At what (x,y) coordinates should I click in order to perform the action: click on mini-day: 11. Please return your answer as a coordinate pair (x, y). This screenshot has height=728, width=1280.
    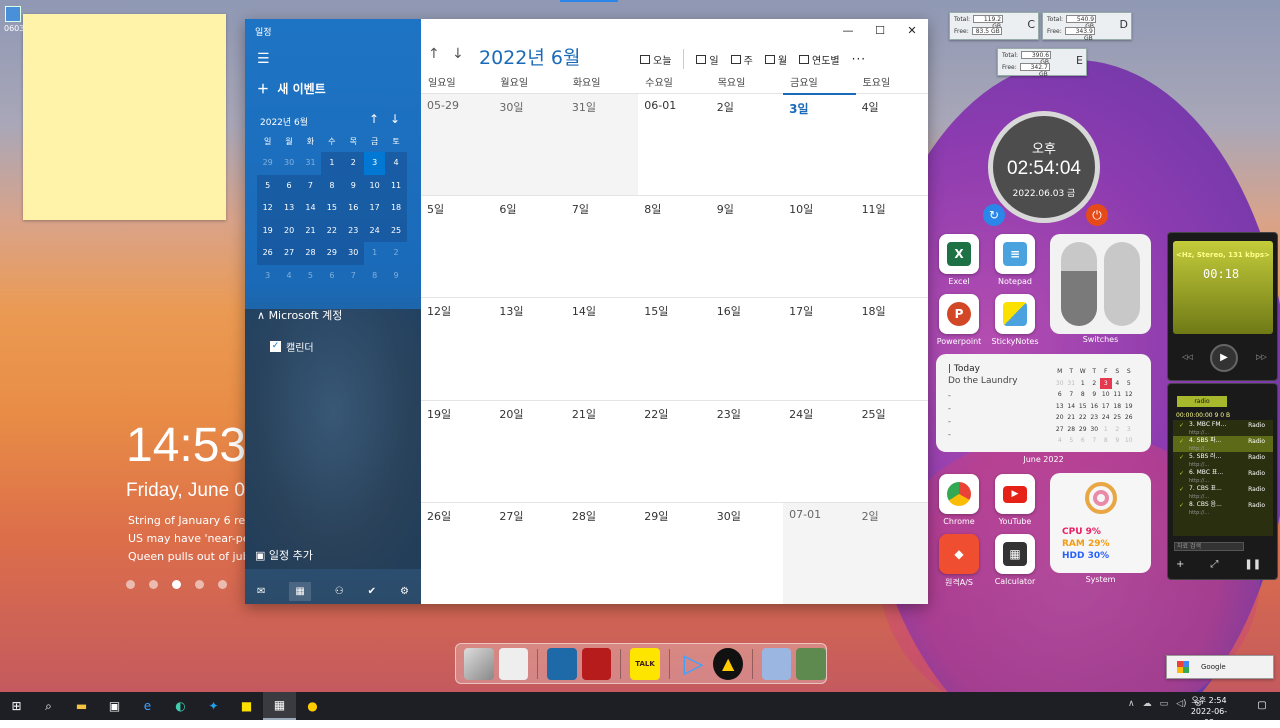
    Looking at the image, I should click on (396, 185).